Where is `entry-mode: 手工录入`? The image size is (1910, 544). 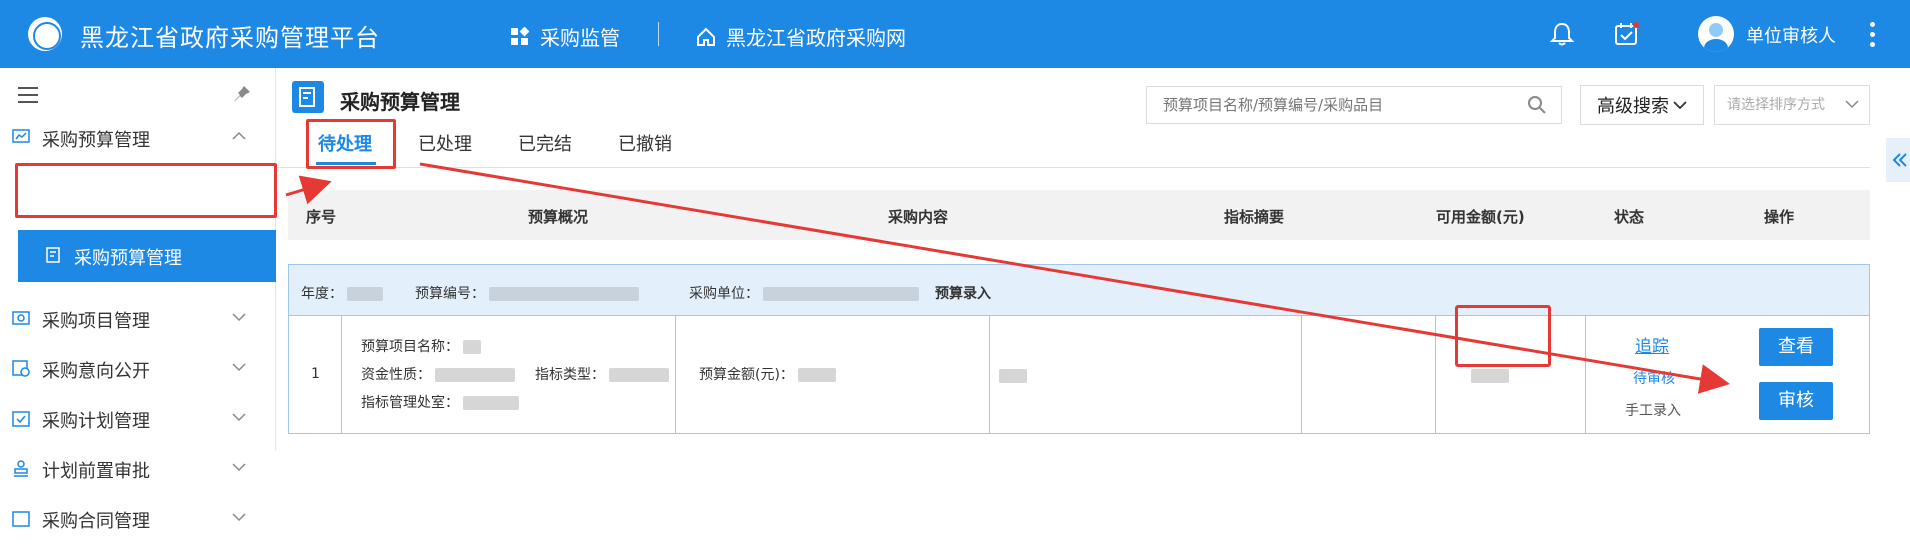 entry-mode: 手工录入 is located at coordinates (1653, 411).